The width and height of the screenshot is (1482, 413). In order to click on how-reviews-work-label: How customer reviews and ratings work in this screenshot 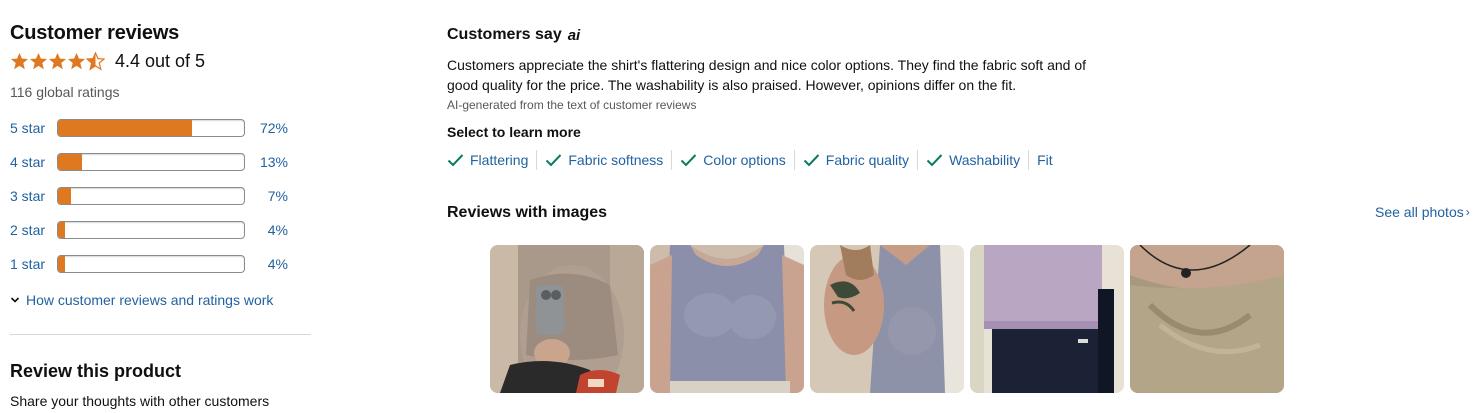, I will do `click(150, 300)`.